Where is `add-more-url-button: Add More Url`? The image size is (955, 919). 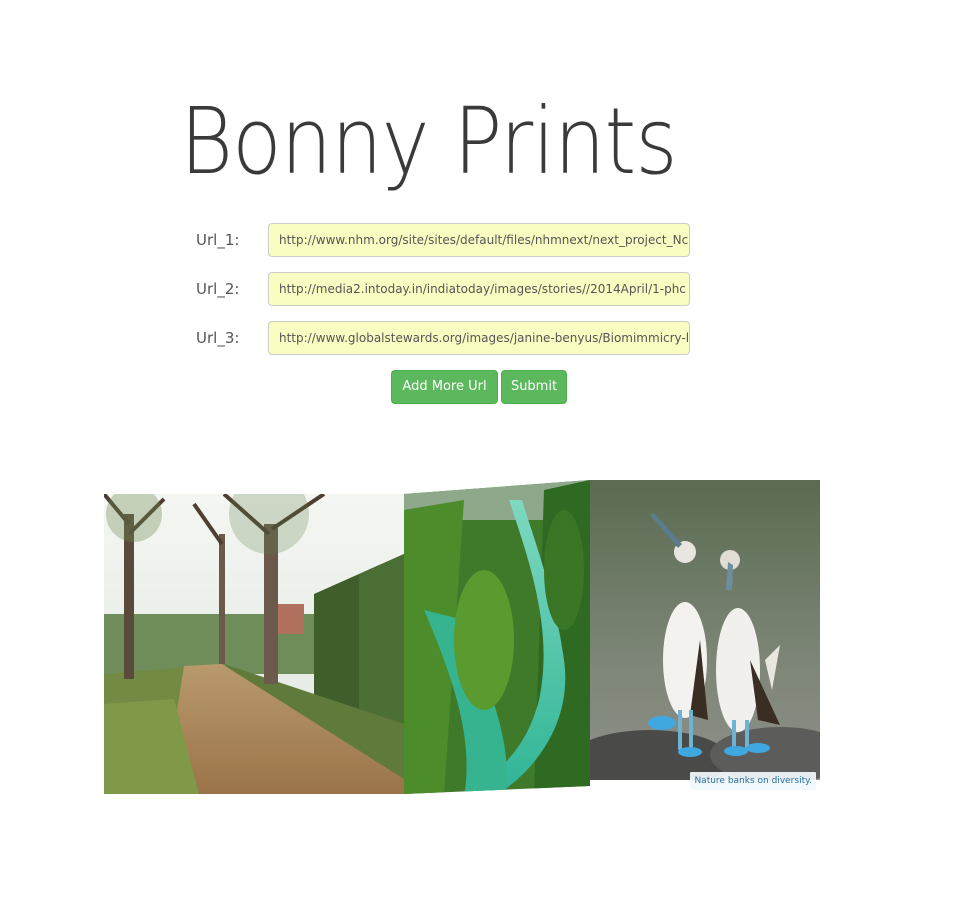 add-more-url-button: Add More Url is located at coordinates (444, 387).